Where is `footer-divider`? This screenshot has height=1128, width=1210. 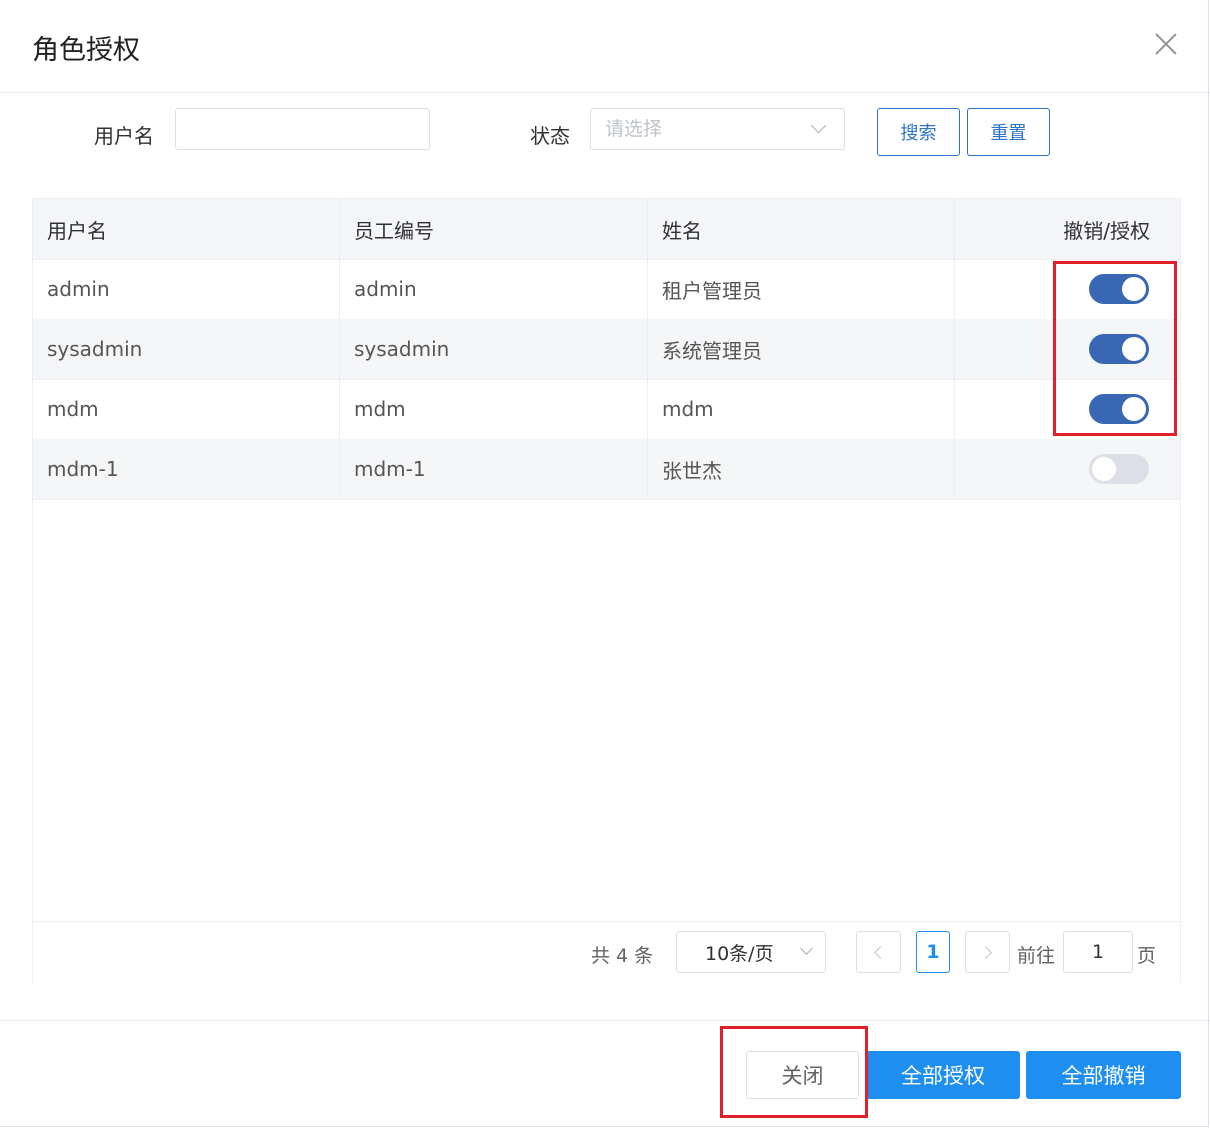 footer-divider is located at coordinates (605, 1020).